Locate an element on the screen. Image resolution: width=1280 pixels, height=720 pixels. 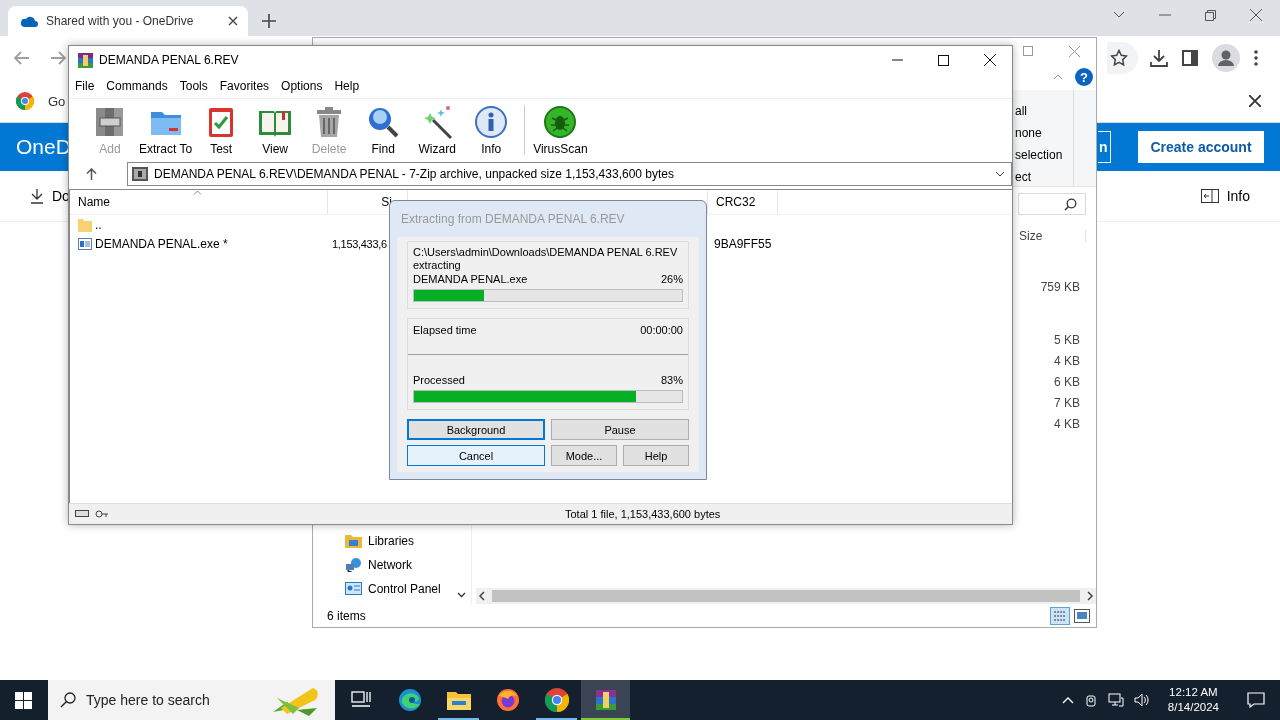
taskbar-button is located at coordinates (605, 700).